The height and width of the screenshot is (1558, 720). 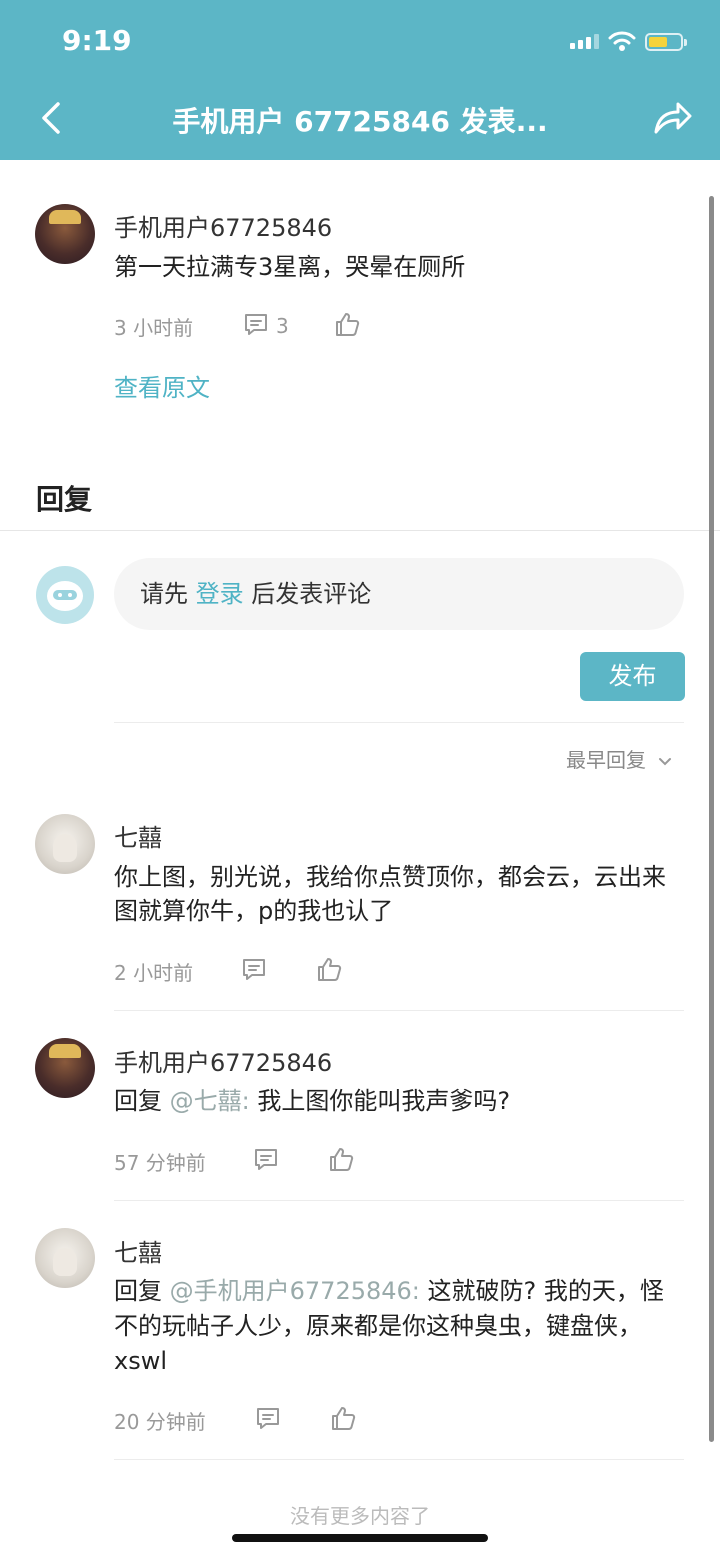 I want to click on comment-text: 回复 @手机用户67725846: 这就破防? 我的天，怪, so click(x=389, y=1291).